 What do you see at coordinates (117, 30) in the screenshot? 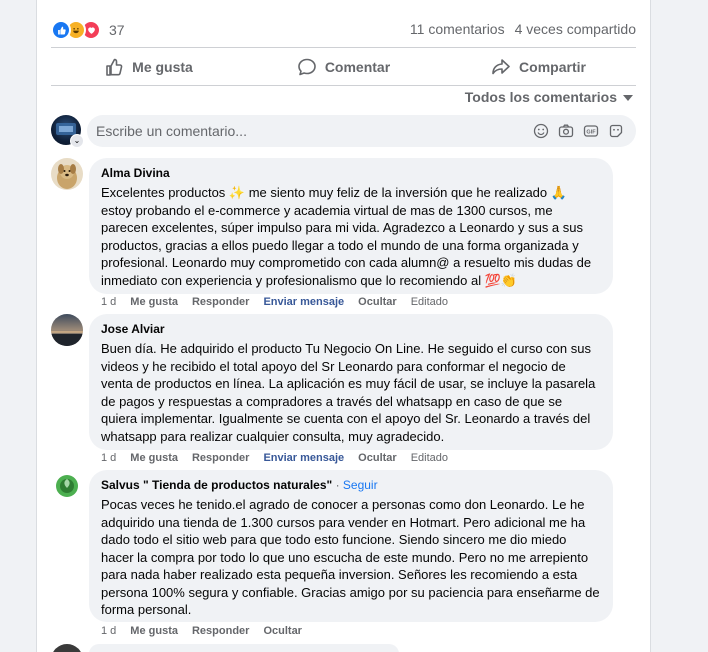
I see `reaction-count: 37` at bounding box center [117, 30].